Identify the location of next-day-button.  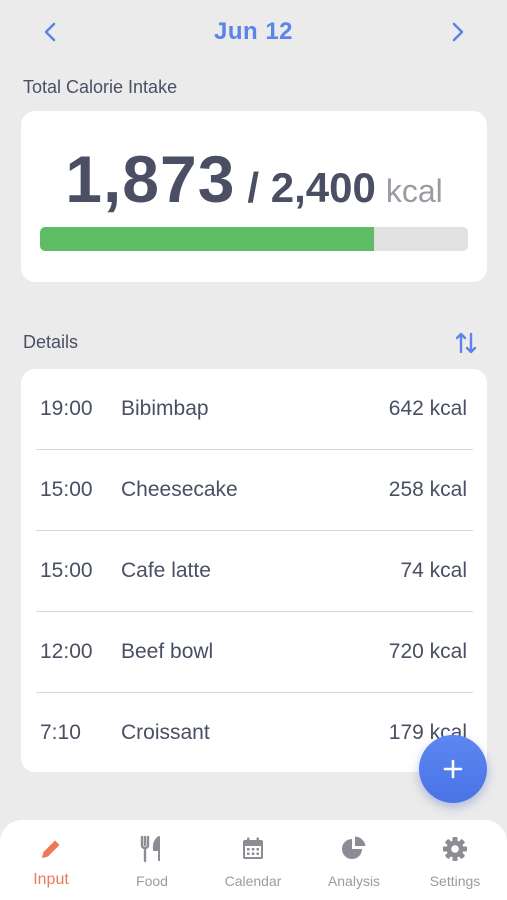
(458, 32).